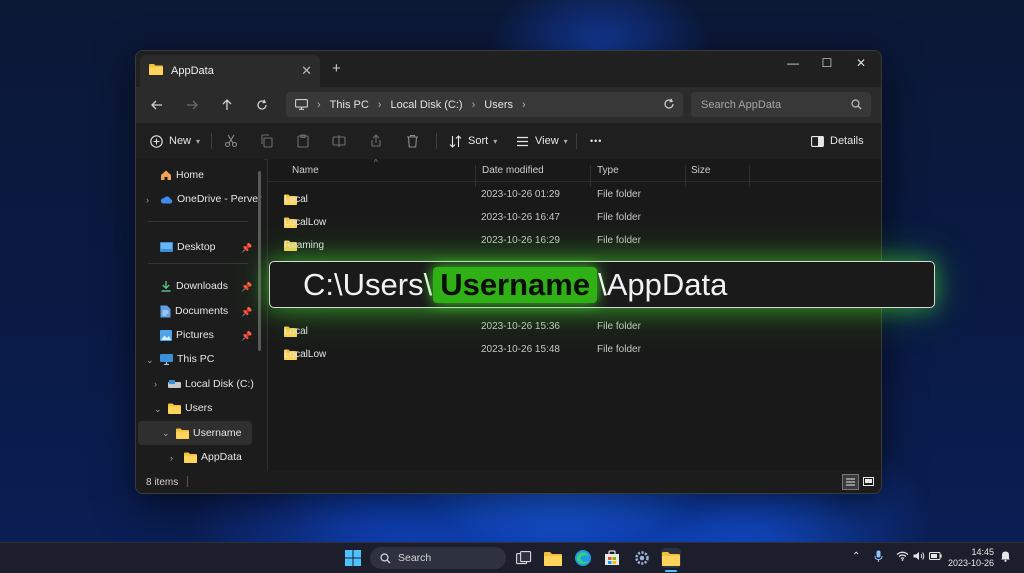  Describe the element at coordinates (663, 284) in the screenshot. I see `path-suffix: \AppData` at that location.